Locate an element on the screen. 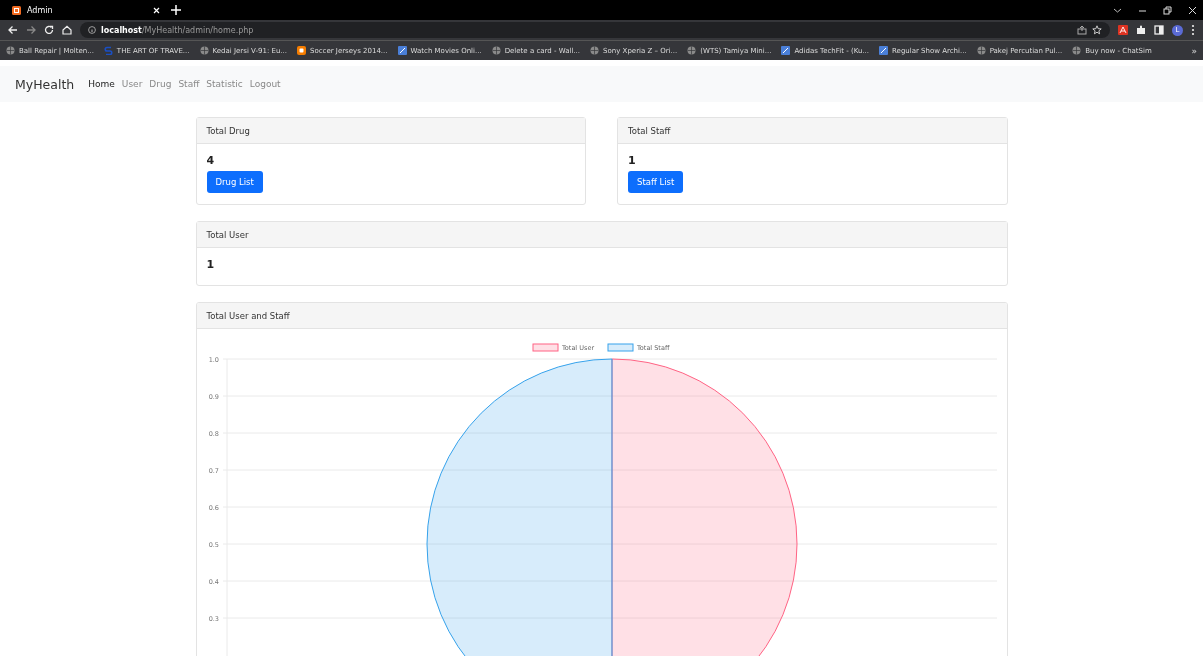  info-icon is located at coordinates (92, 30).